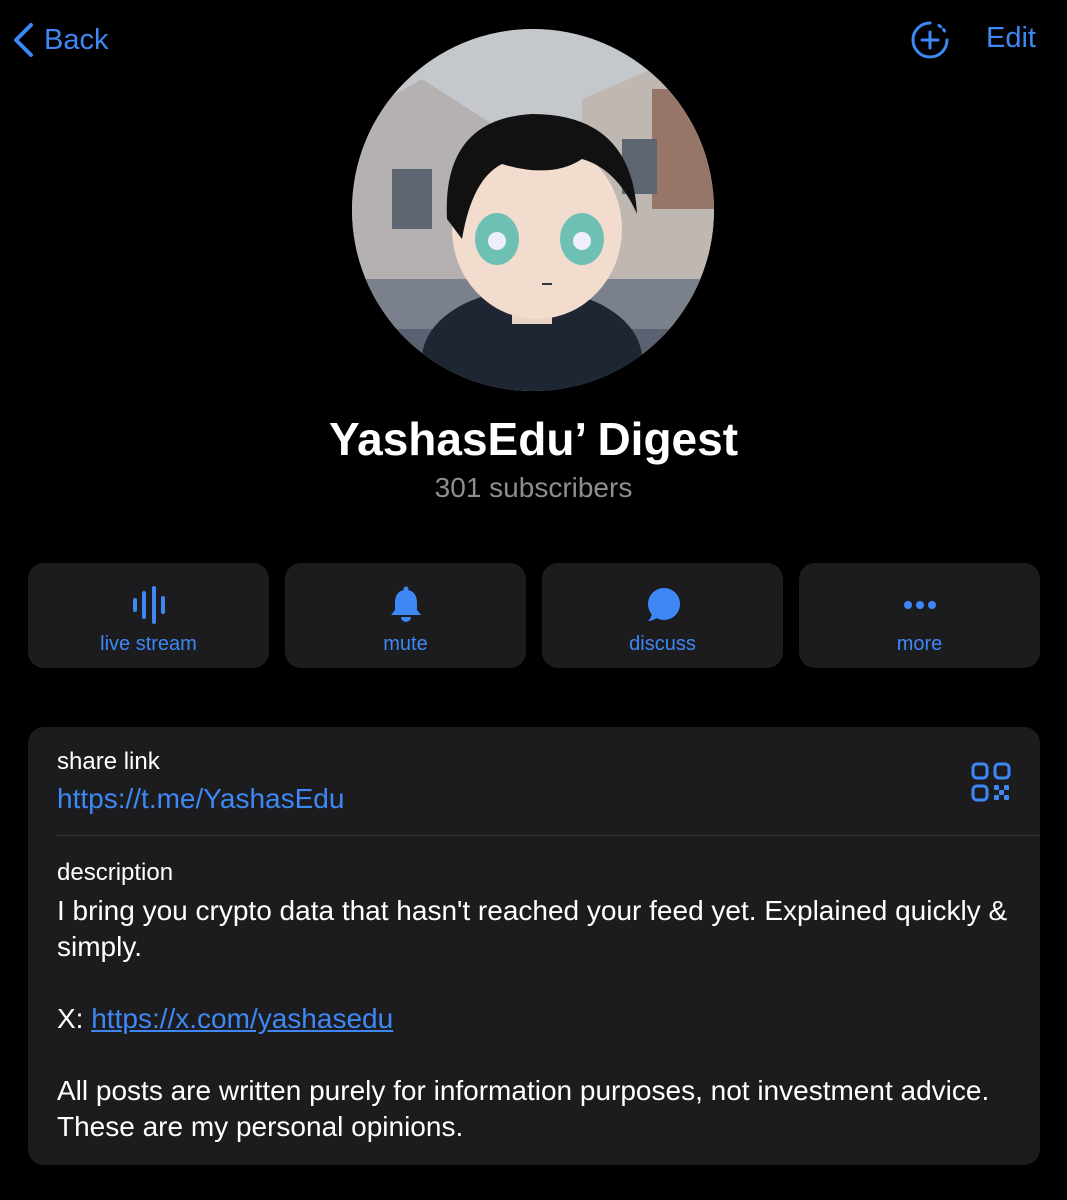 This screenshot has width=1067, height=1200. Describe the element at coordinates (108, 761) in the screenshot. I see `share-link-label: share link` at that location.